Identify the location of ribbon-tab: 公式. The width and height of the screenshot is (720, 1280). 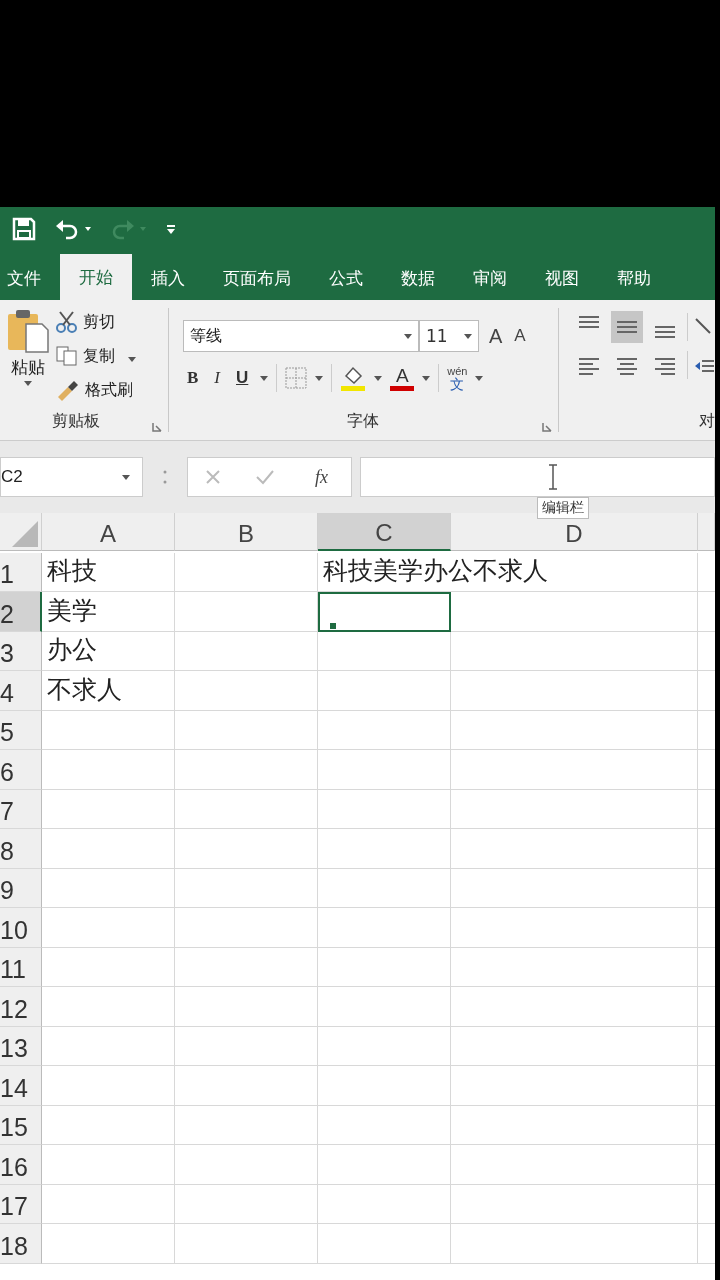
(346, 278).